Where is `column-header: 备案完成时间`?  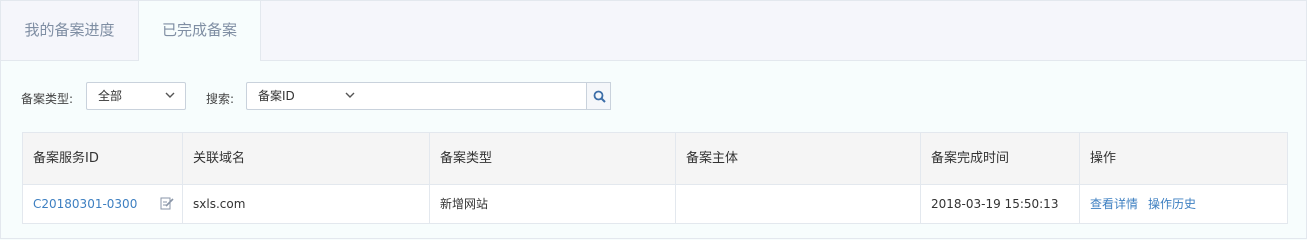
column-header: 备案完成时间 is located at coordinates (1000, 158).